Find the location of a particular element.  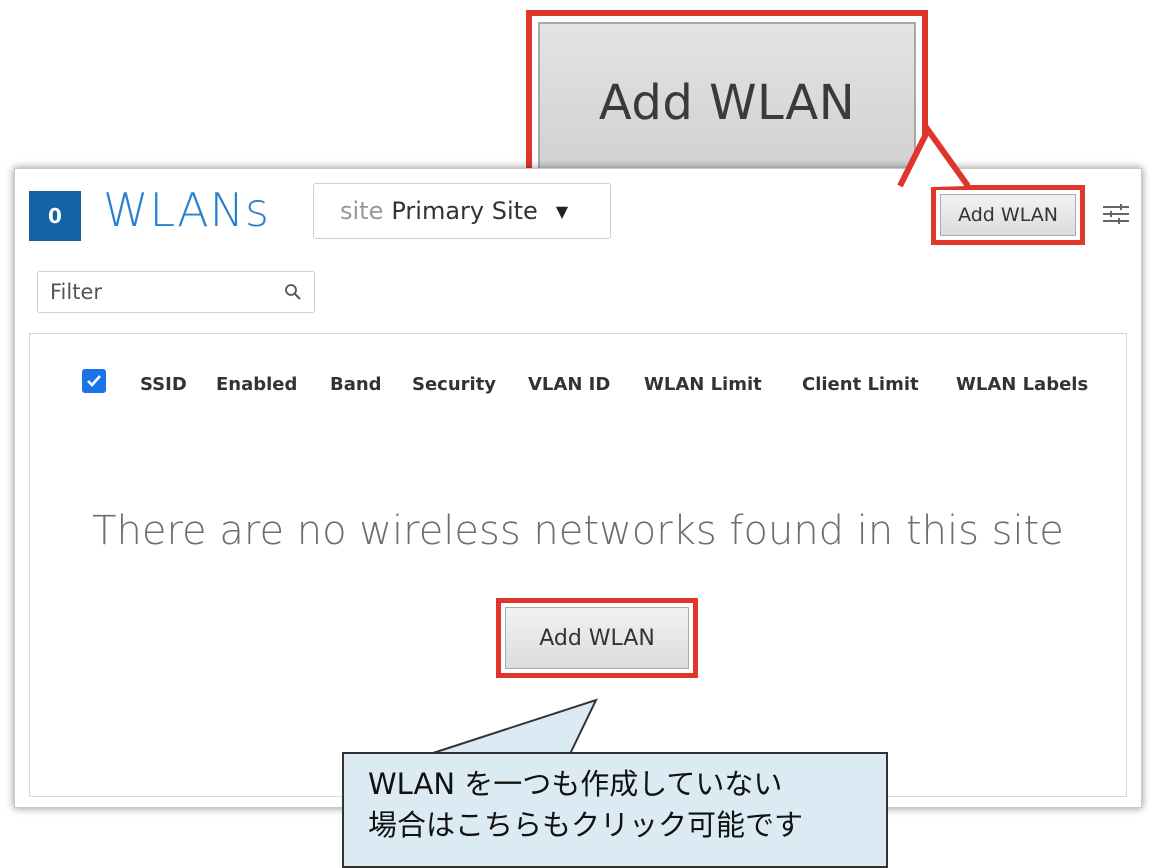

select-all-checkbox is located at coordinates (94, 381).